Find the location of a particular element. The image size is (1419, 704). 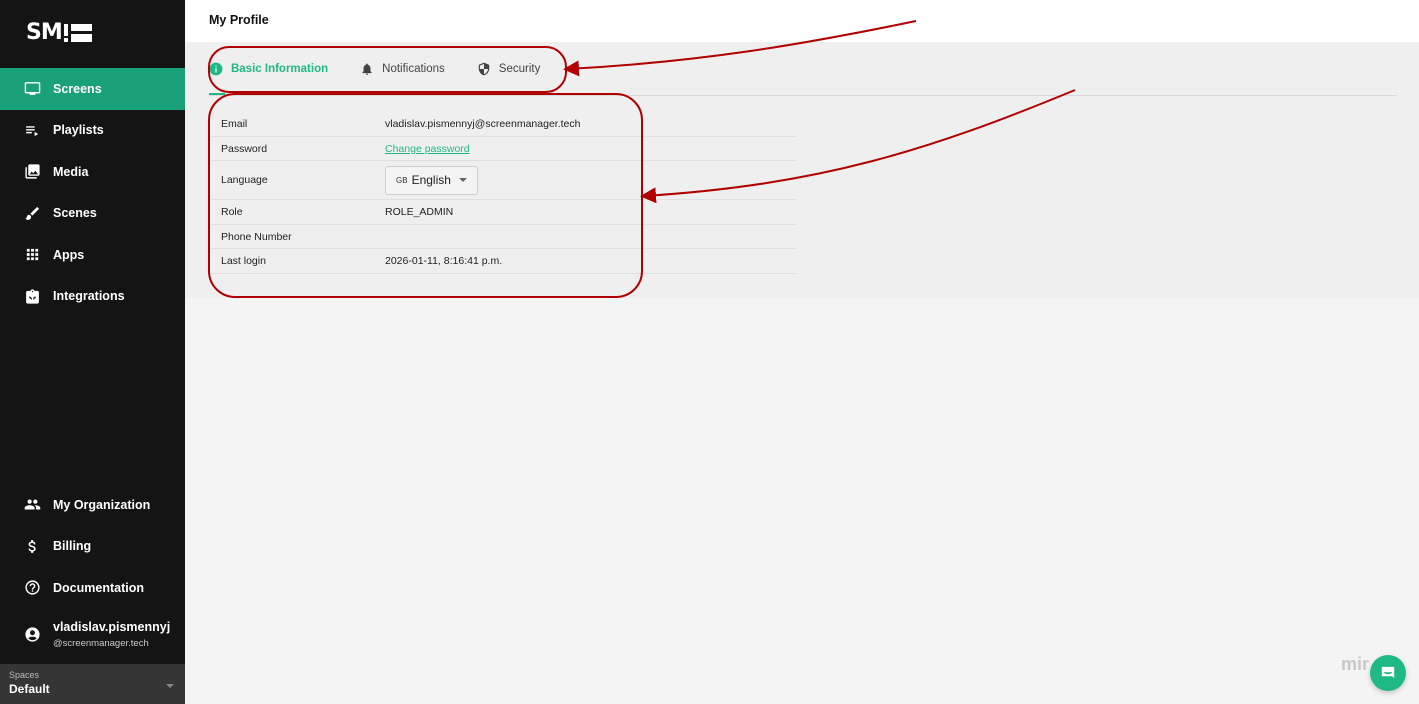

sidebar-item-label: Integrations is located at coordinates (89, 296).